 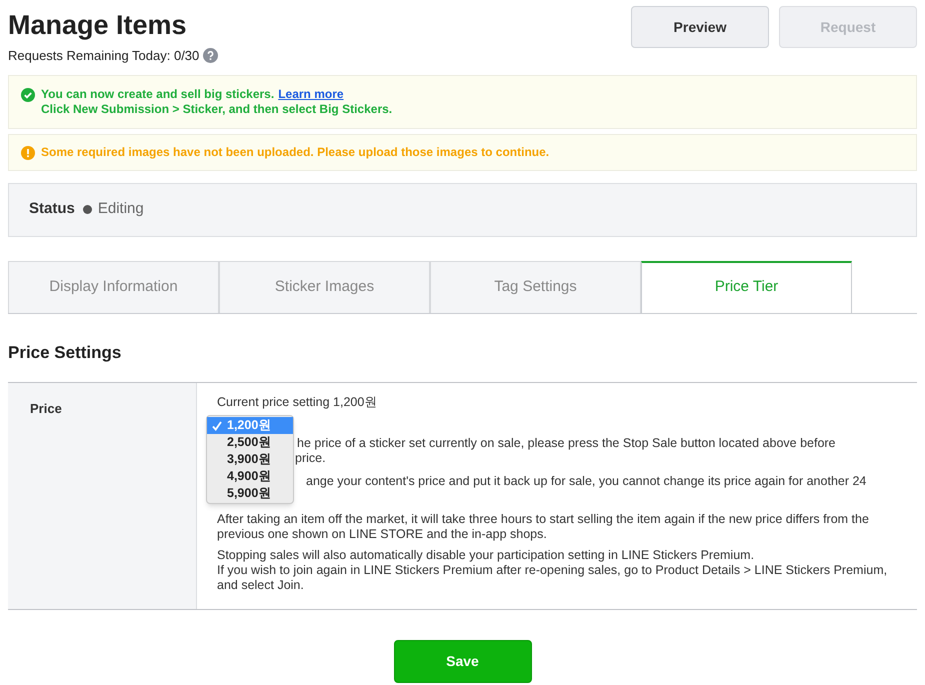 What do you see at coordinates (104, 56) in the screenshot?
I see `requests-remaining: Requests Remaining Today: 0/30` at bounding box center [104, 56].